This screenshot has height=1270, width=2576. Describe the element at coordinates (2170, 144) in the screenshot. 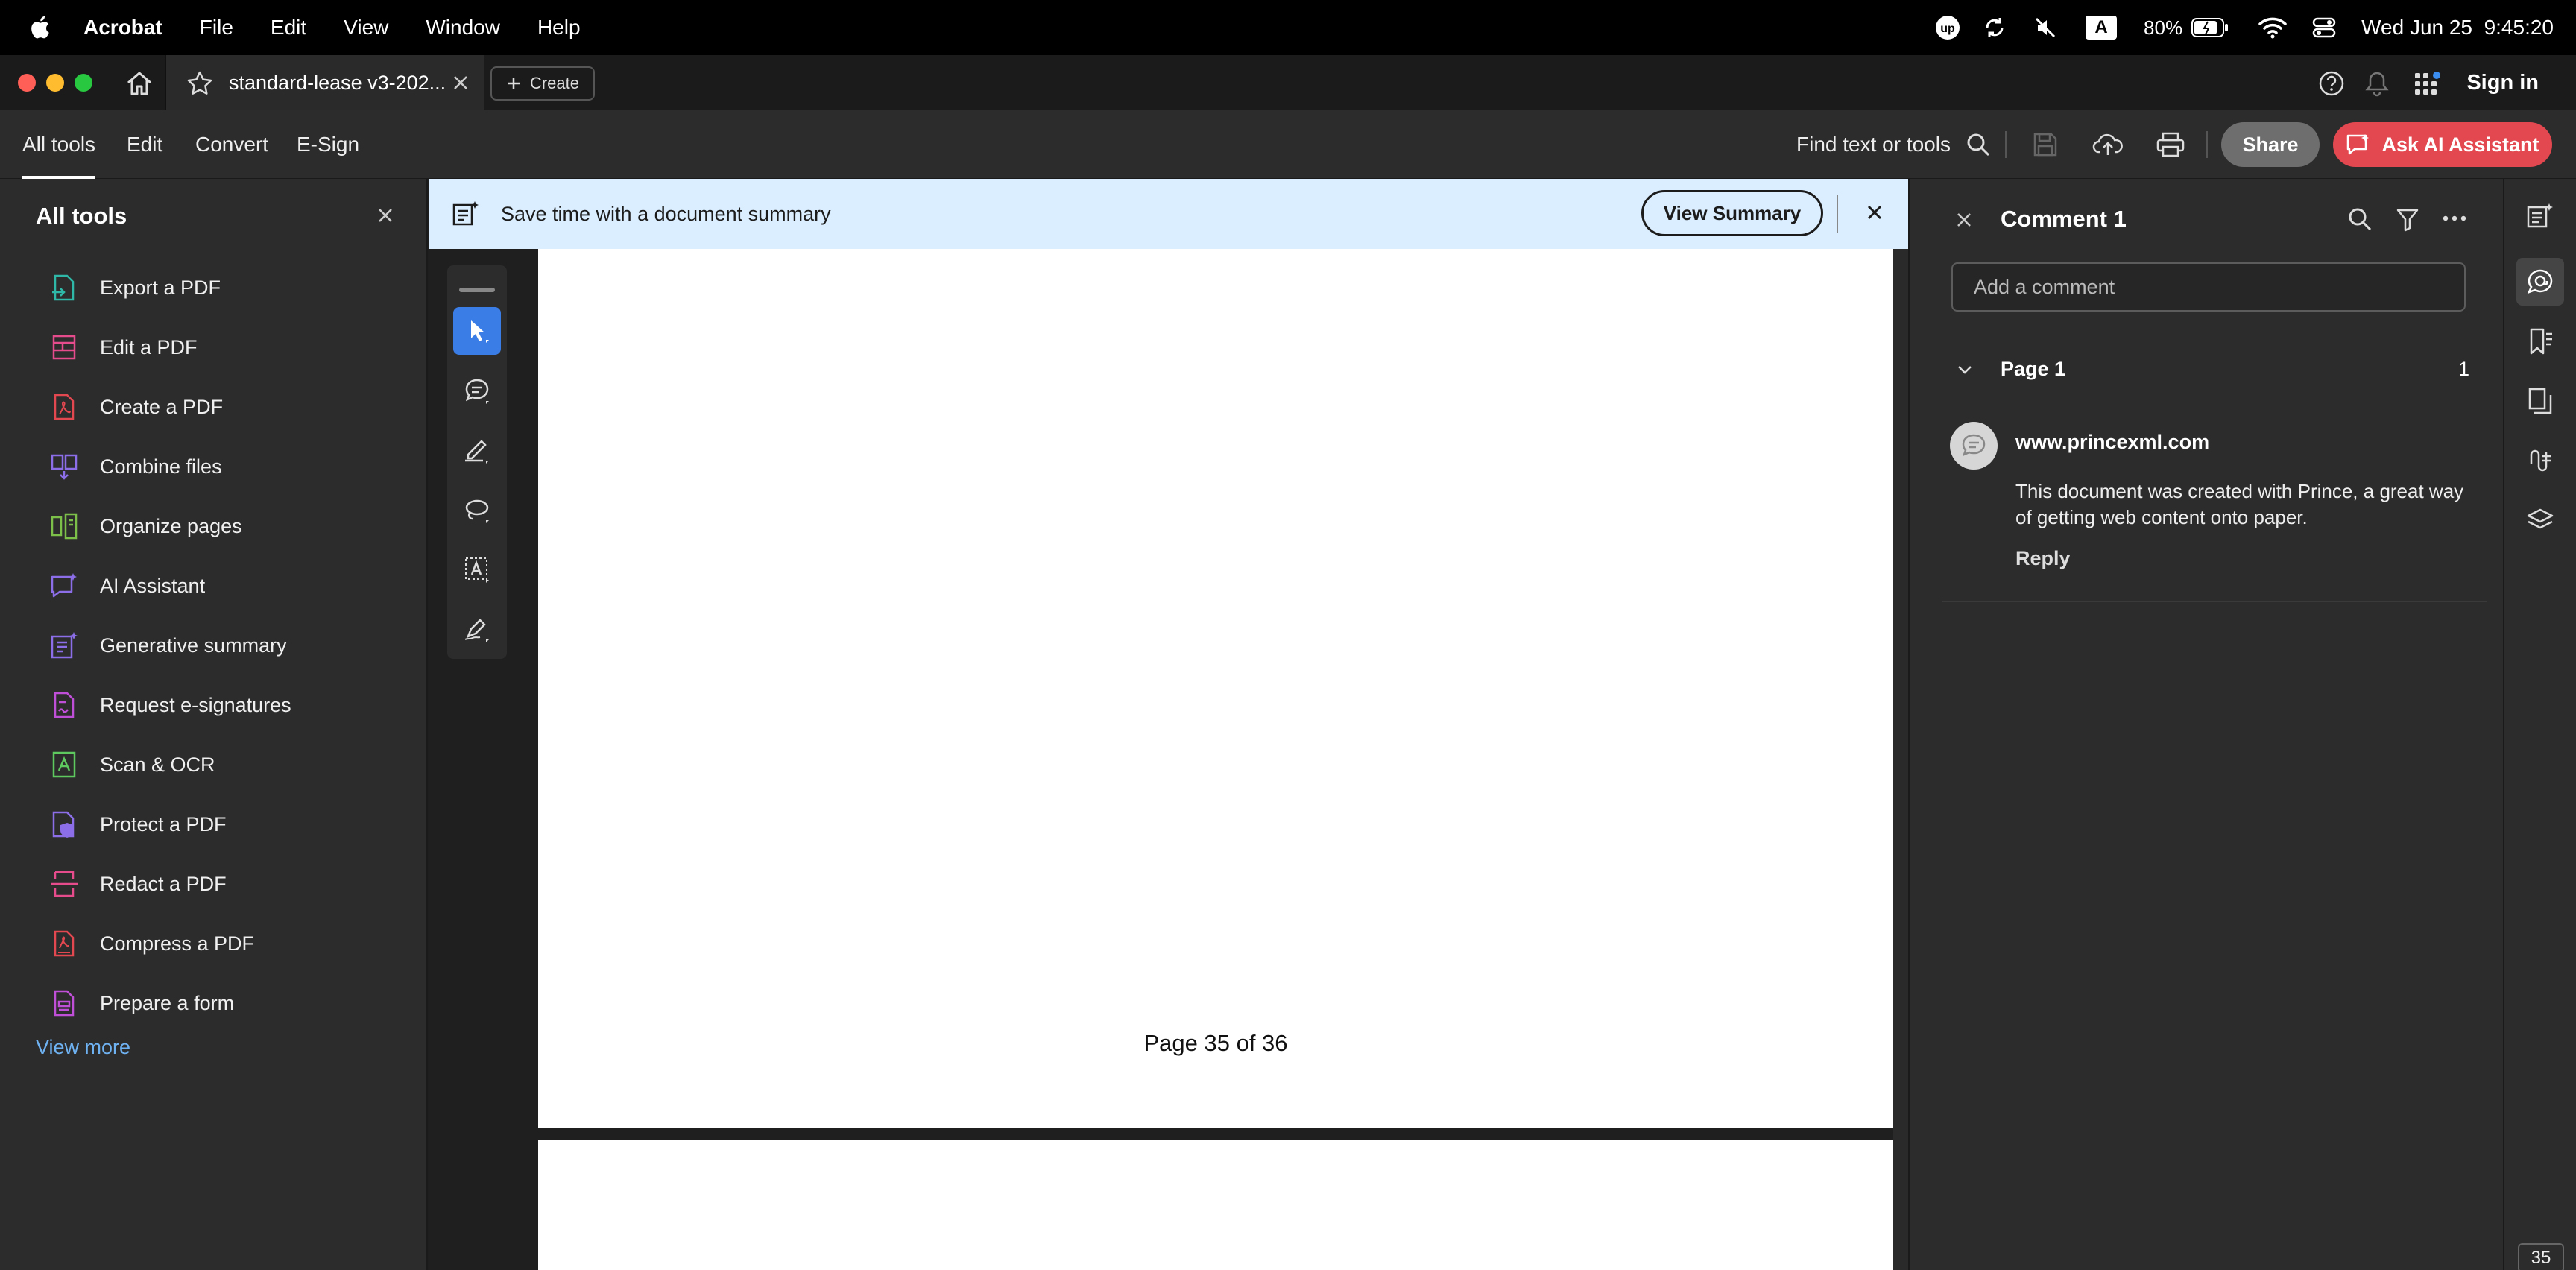

I see `print-icon` at that location.